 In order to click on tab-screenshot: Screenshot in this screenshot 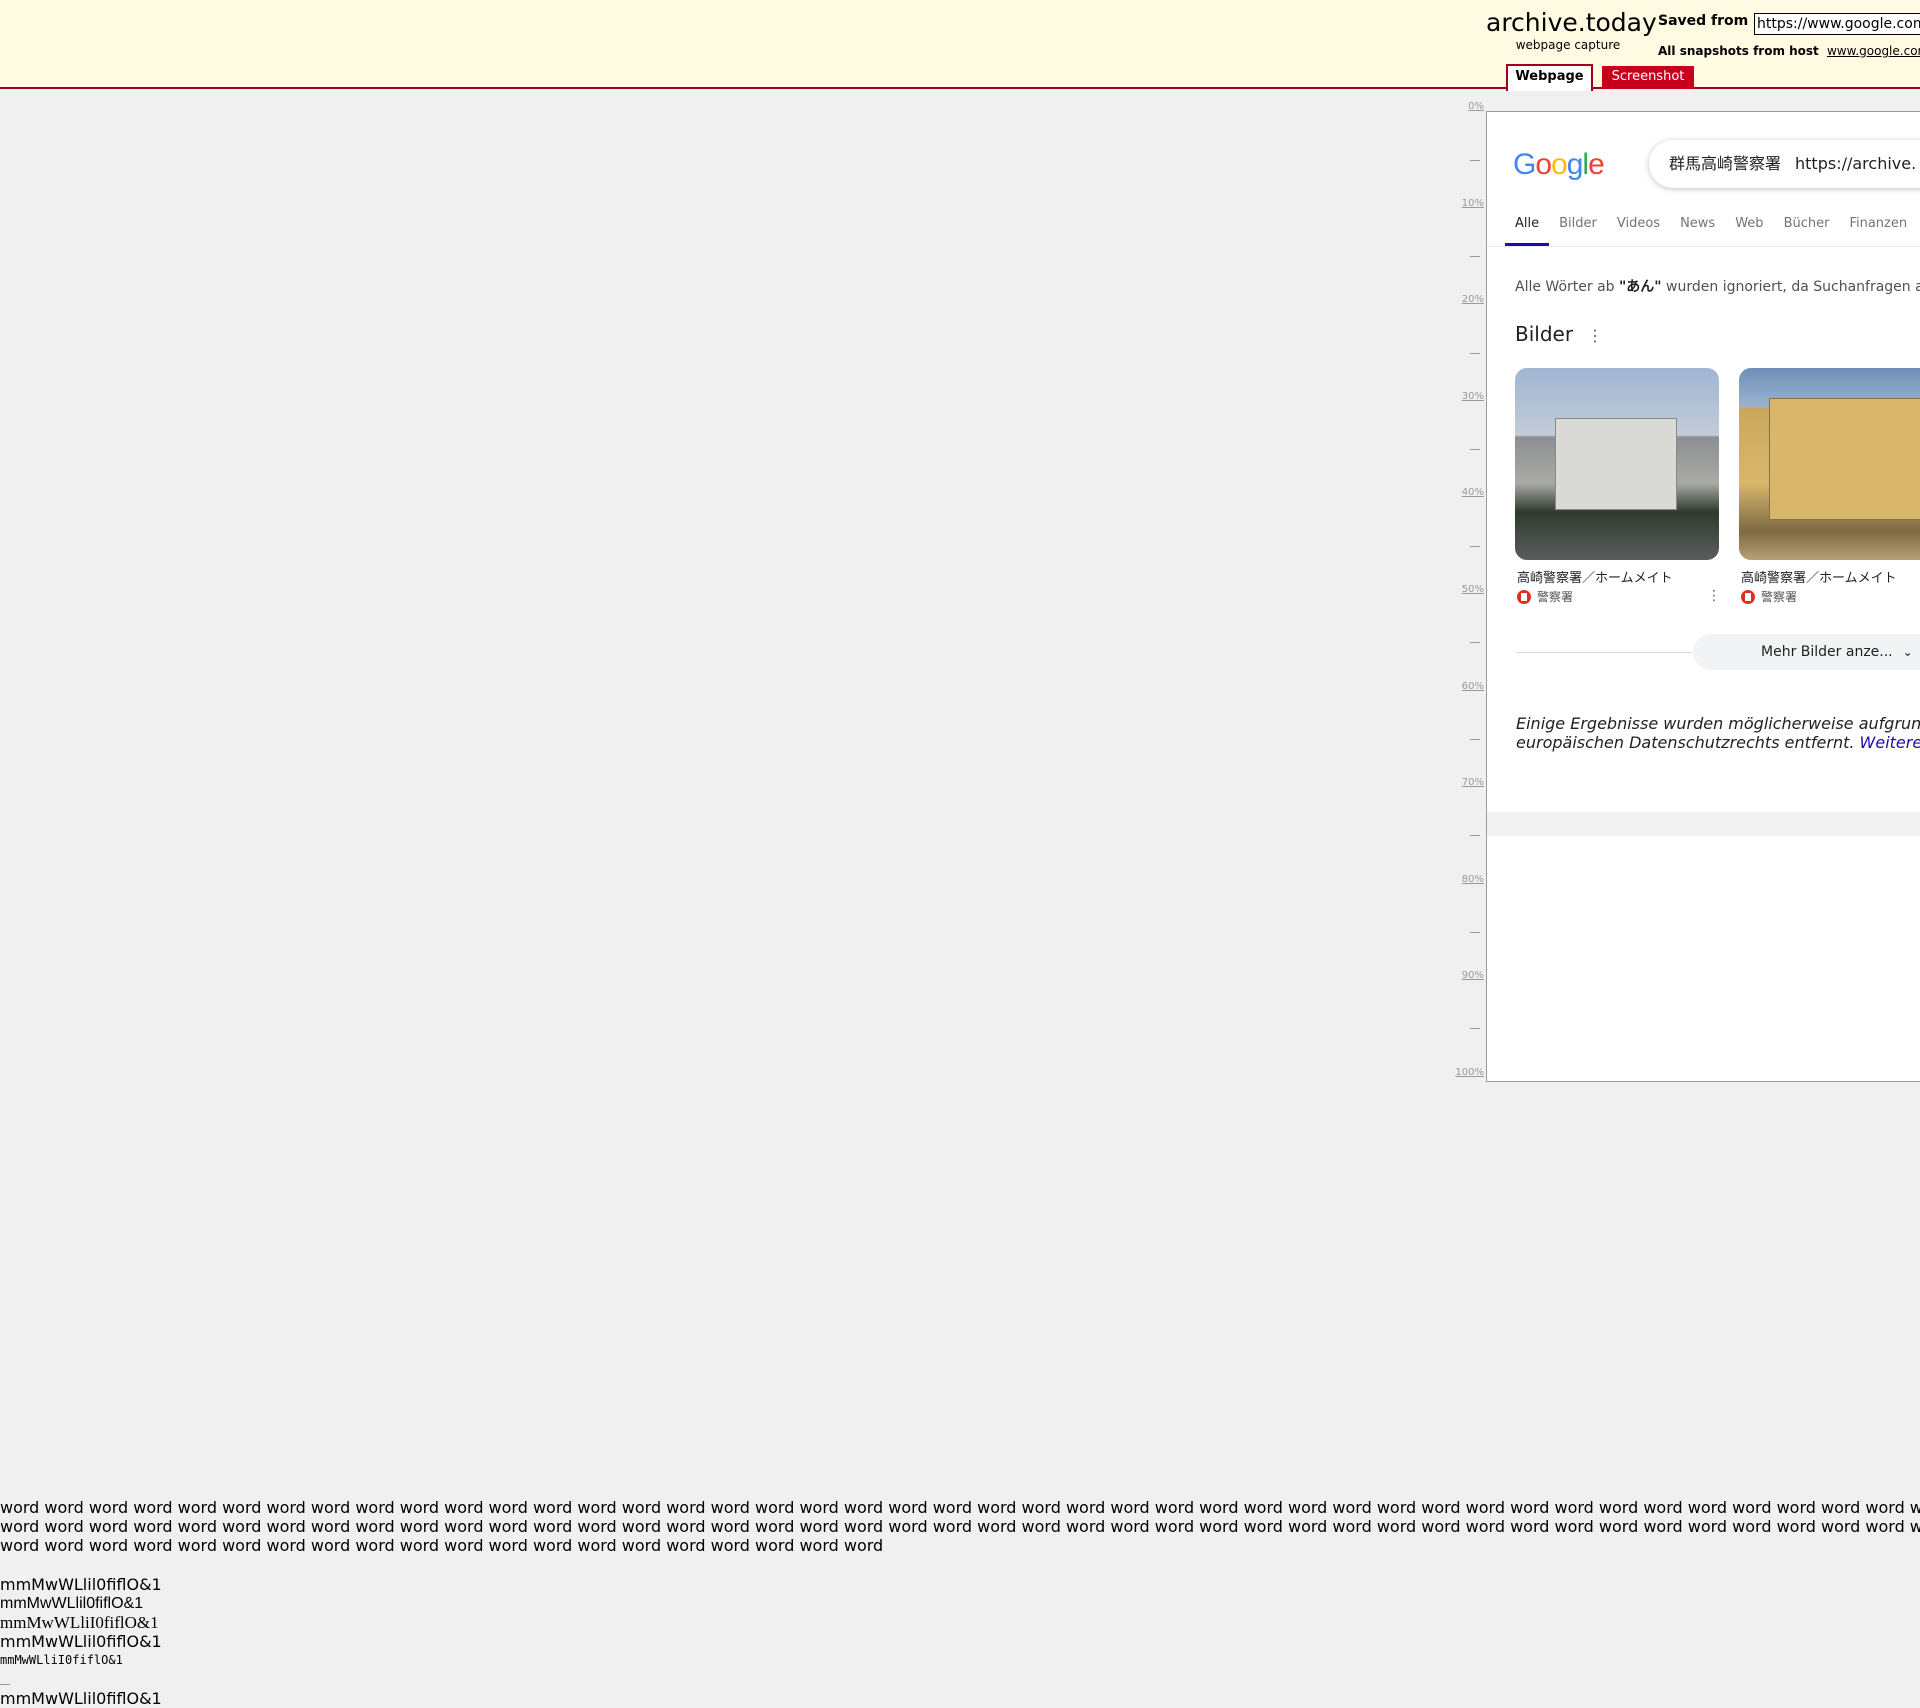, I will do `click(1648, 77)`.